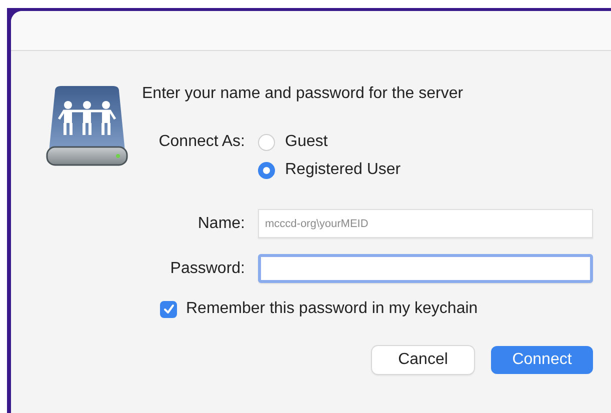  What do you see at coordinates (423, 360) in the screenshot?
I see `cancel-button: Cancel` at bounding box center [423, 360].